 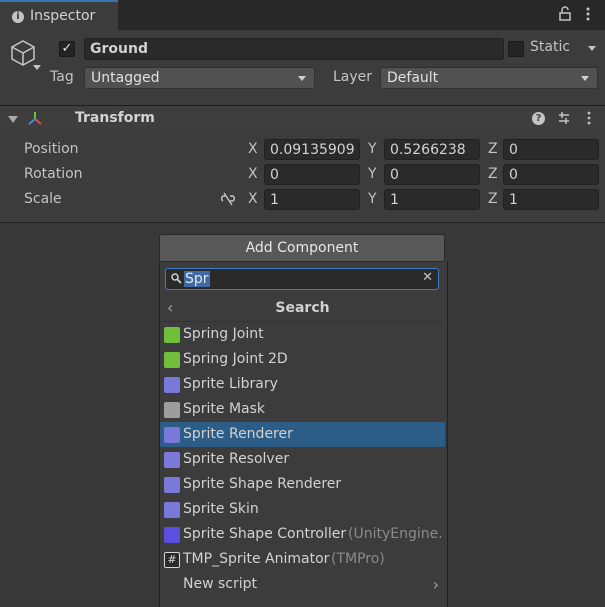 What do you see at coordinates (588, 14) in the screenshot?
I see `kebab-menu-icon` at bounding box center [588, 14].